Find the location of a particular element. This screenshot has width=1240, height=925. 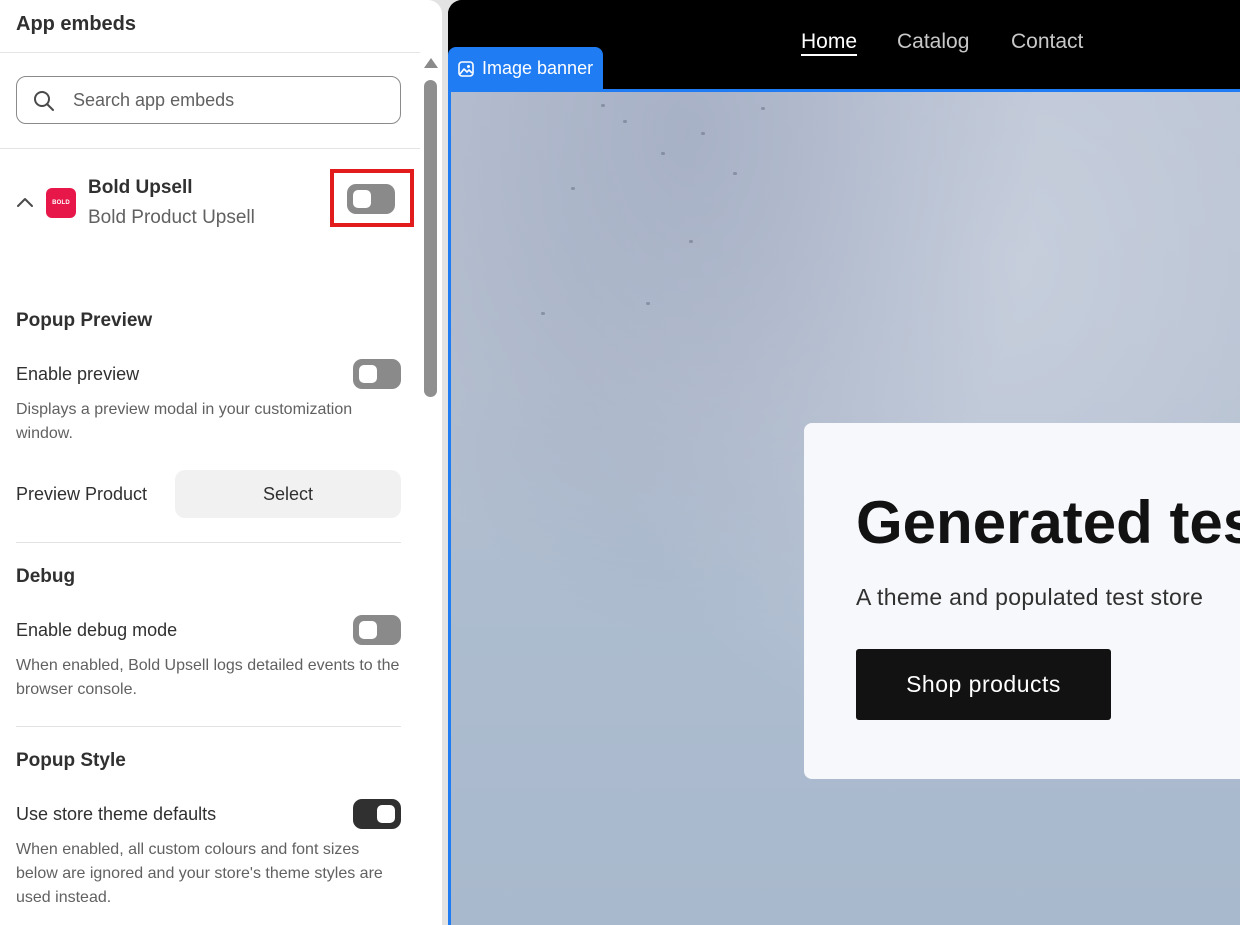

highlight-box is located at coordinates (372, 198).